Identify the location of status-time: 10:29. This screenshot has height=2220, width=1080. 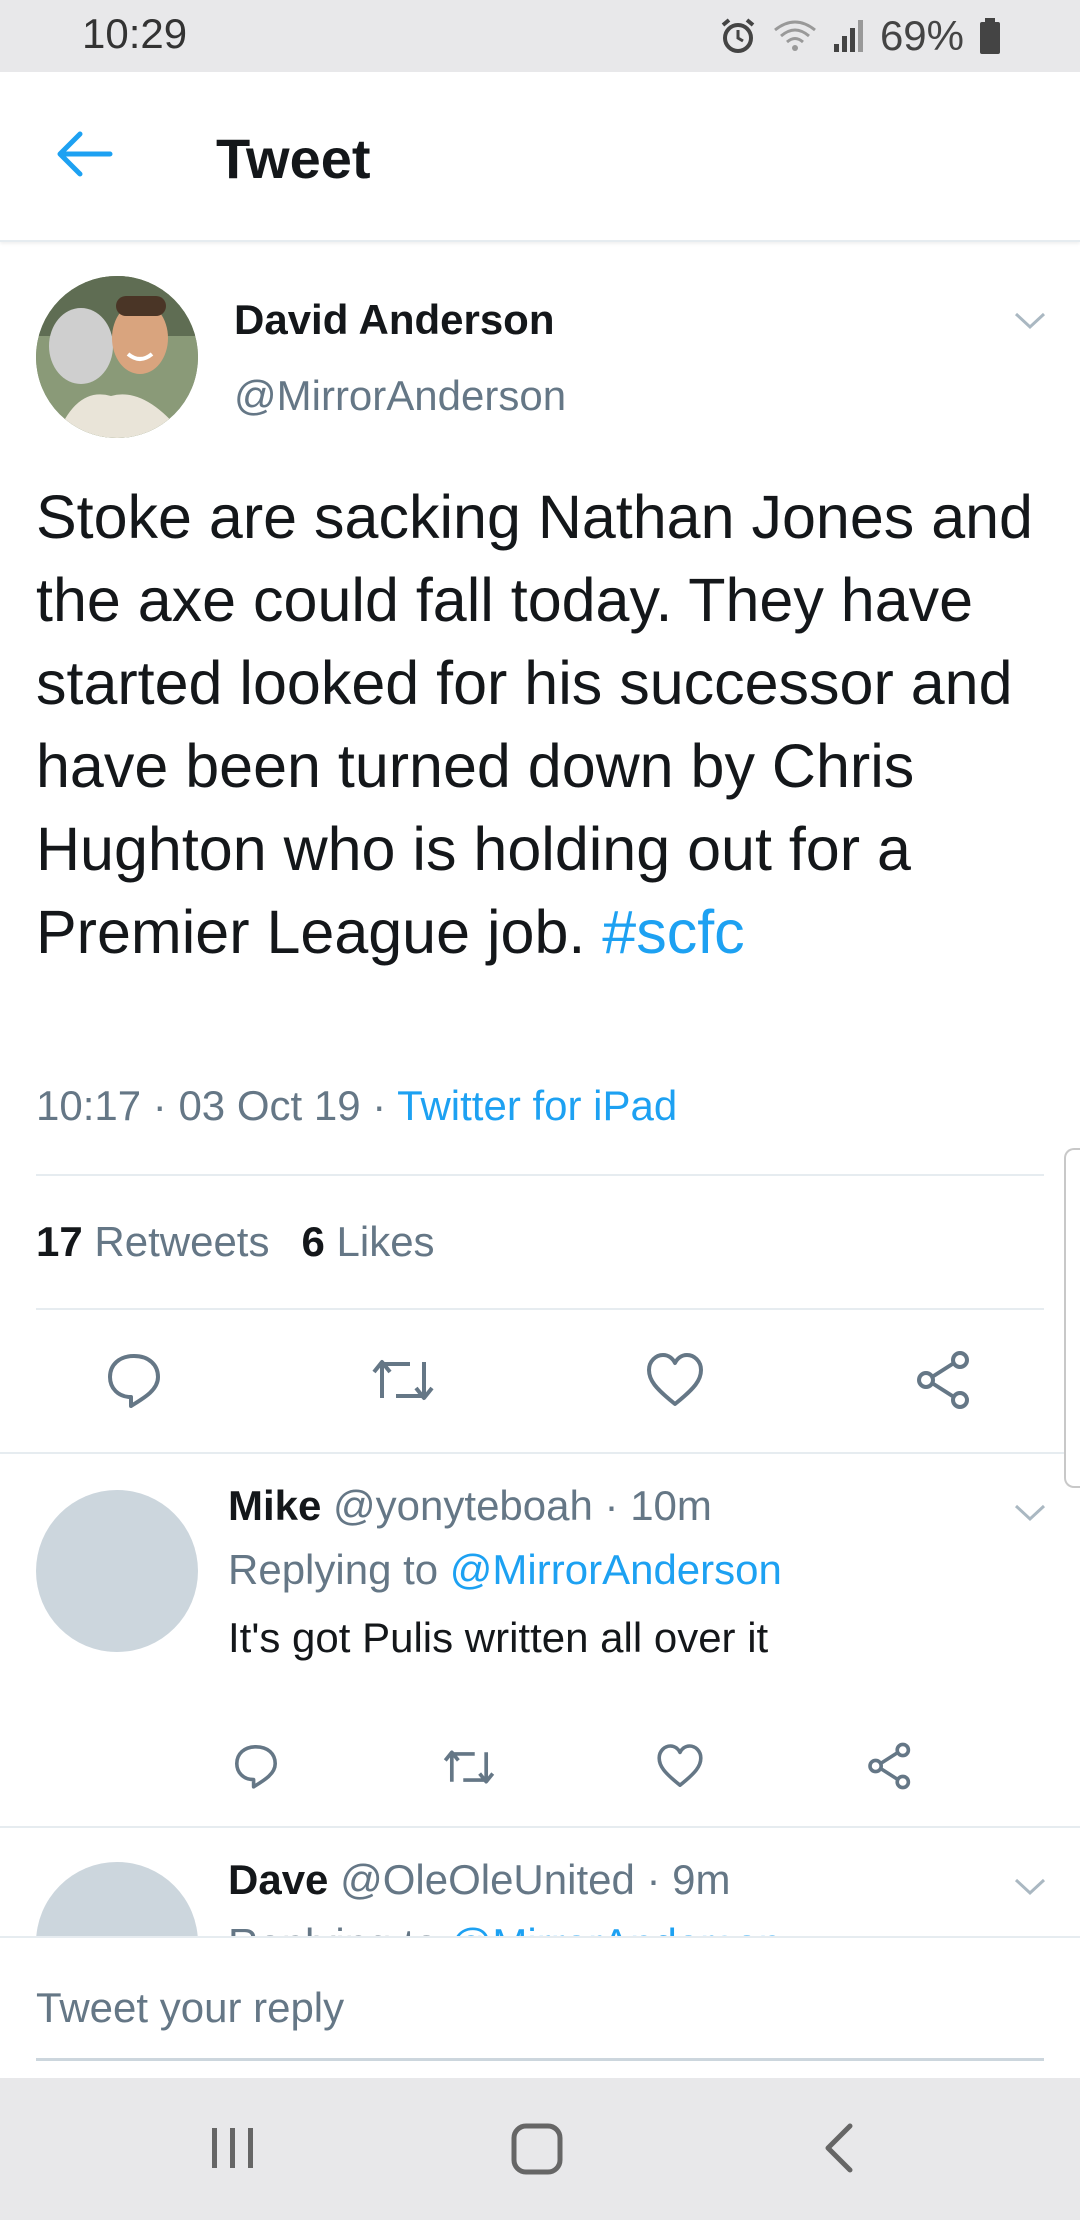
(135, 33).